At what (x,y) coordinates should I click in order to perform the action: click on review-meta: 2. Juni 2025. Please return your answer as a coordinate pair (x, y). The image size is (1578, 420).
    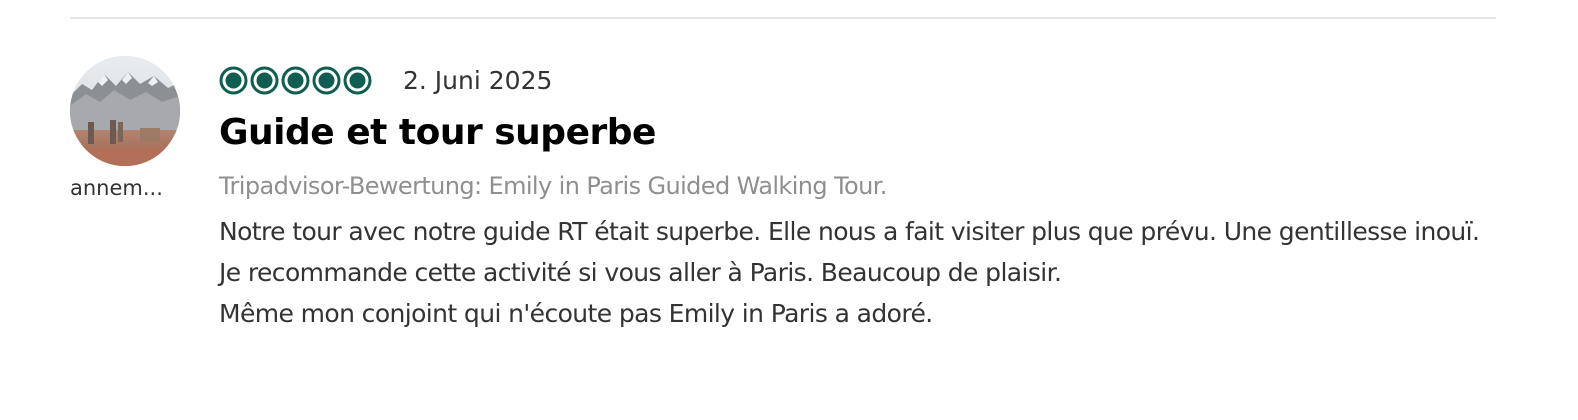
    Looking at the image, I should click on (854, 80).